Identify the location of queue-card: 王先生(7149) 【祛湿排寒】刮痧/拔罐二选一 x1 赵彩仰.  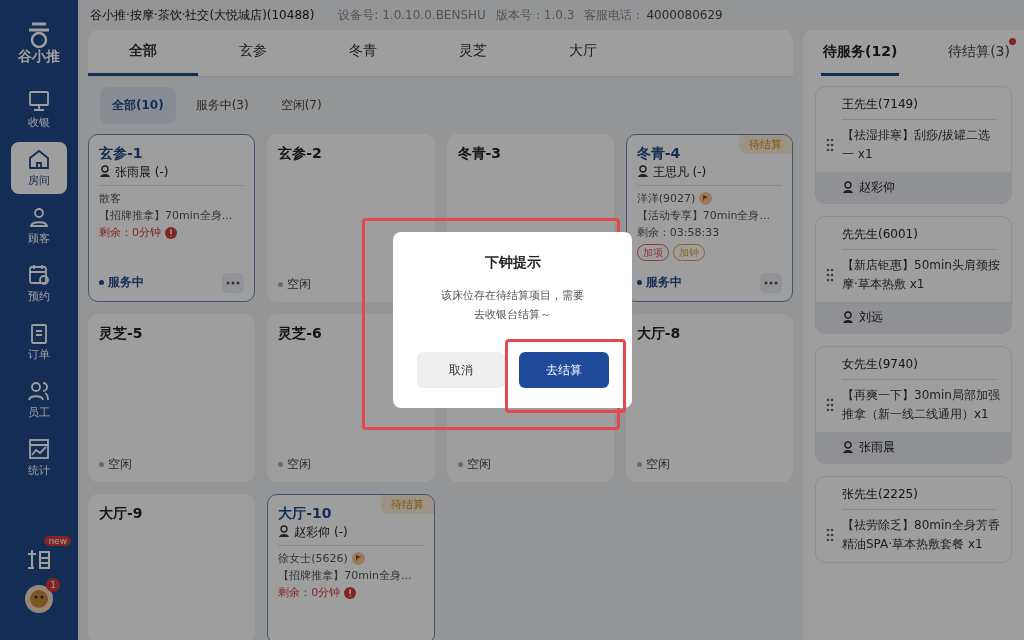
(913, 145).